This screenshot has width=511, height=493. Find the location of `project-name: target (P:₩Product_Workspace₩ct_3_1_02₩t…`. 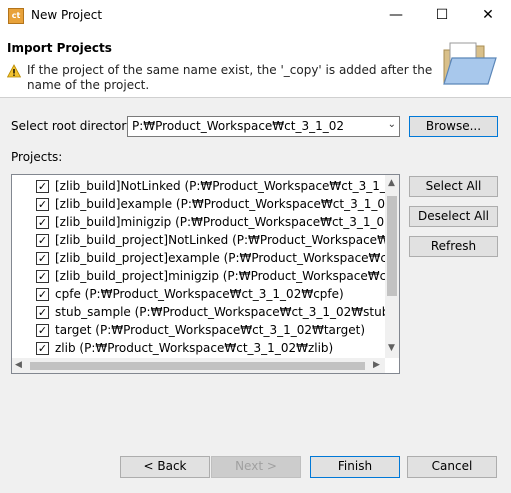

project-name: target (P:₩Product_Workspace₩ct_3_1_02₩t… is located at coordinates (210, 330).